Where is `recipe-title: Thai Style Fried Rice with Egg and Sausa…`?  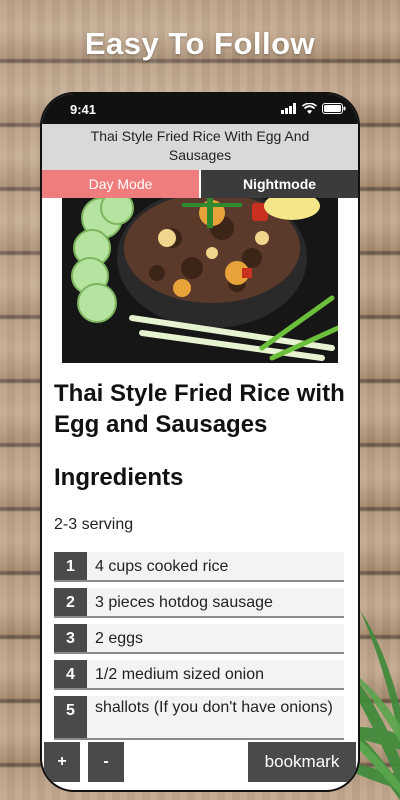 recipe-title: Thai Style Fried Rice with Egg and Sausa… is located at coordinates (199, 409).